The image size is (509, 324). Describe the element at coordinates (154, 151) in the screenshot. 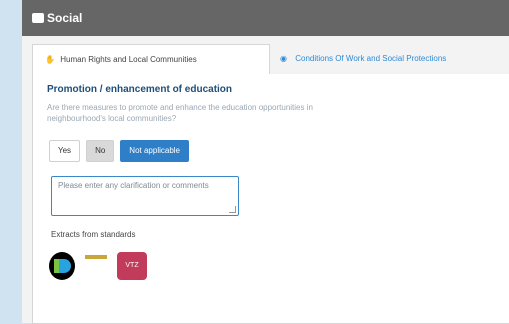

I see `not-applicable-button: Not applicable` at that location.